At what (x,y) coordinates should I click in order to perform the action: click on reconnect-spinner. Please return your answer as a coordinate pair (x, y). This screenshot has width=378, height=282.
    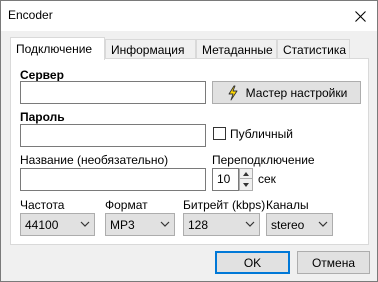
    Looking at the image, I should click on (246, 179).